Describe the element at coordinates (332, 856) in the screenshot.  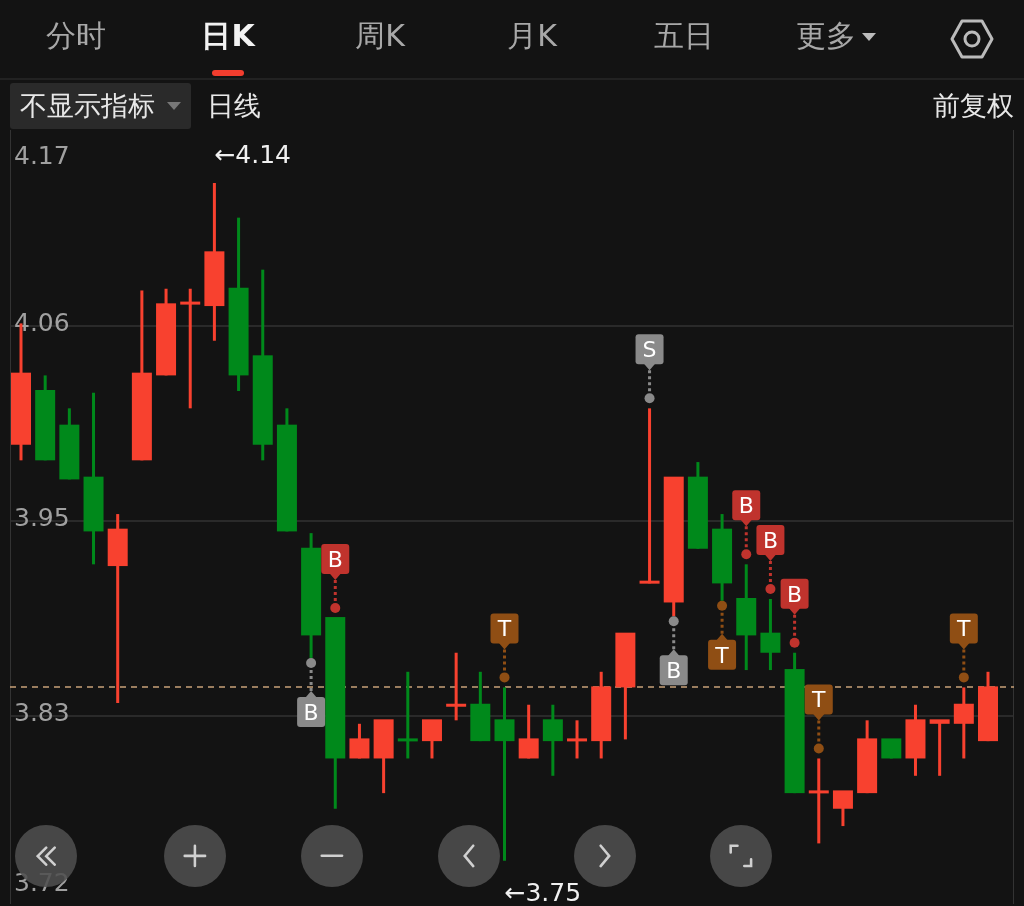
I see `minus-icon` at that location.